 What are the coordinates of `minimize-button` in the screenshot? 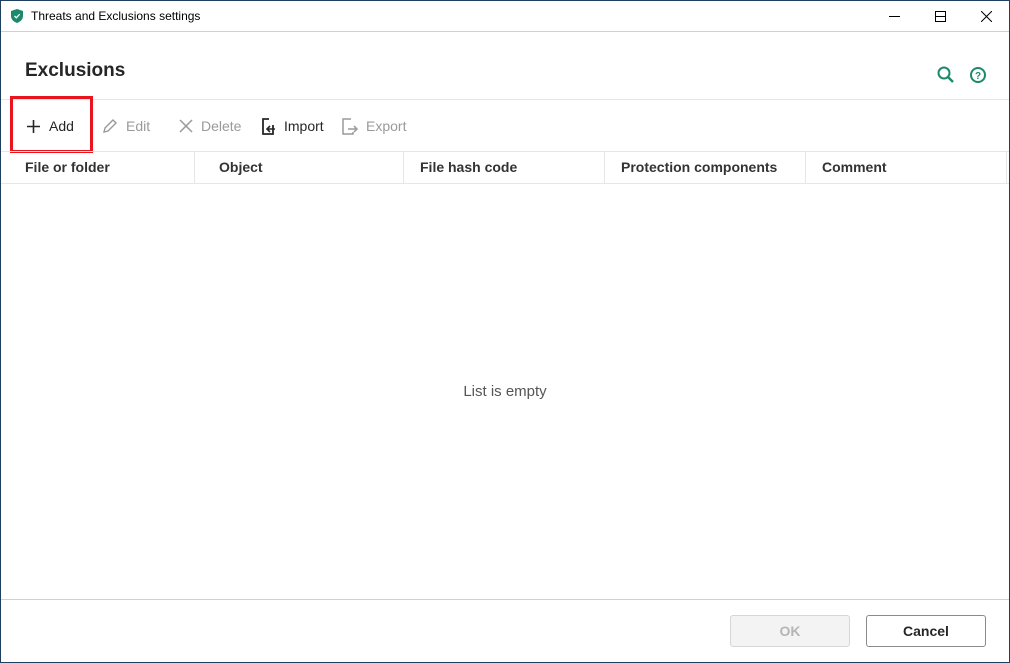 It's located at (894, 16).